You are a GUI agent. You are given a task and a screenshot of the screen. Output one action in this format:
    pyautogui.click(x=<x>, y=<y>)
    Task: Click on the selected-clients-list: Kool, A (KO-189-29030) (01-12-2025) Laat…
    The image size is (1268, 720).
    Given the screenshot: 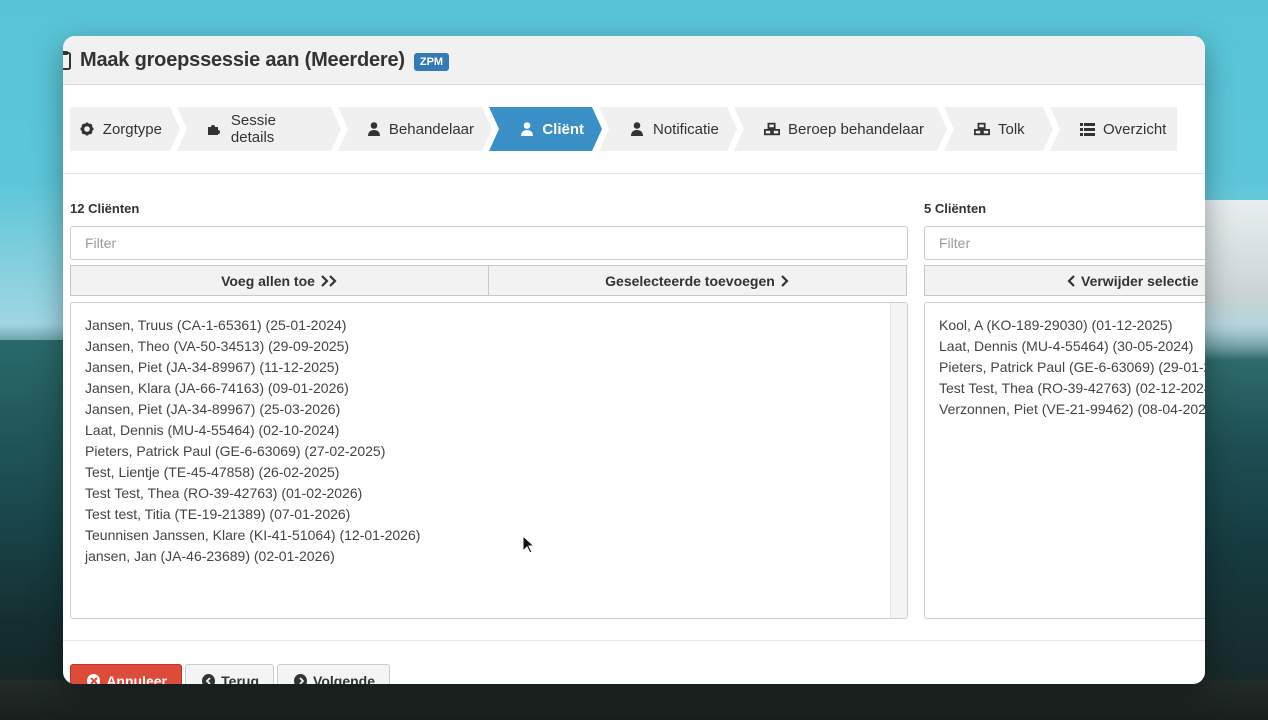 What is the action you would take?
    pyautogui.click(x=1064, y=460)
    